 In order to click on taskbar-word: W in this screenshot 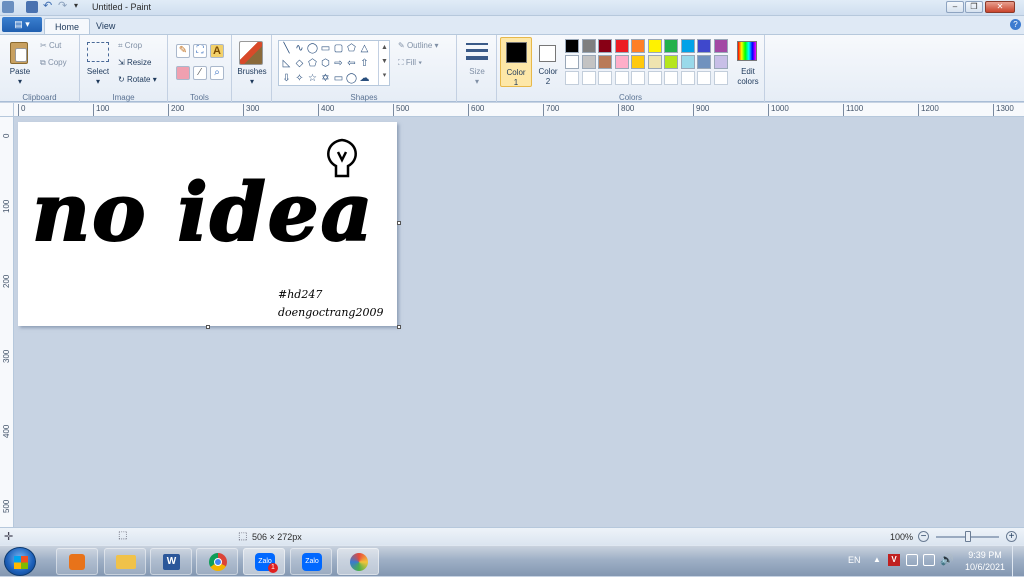, I will do `click(171, 561)`.